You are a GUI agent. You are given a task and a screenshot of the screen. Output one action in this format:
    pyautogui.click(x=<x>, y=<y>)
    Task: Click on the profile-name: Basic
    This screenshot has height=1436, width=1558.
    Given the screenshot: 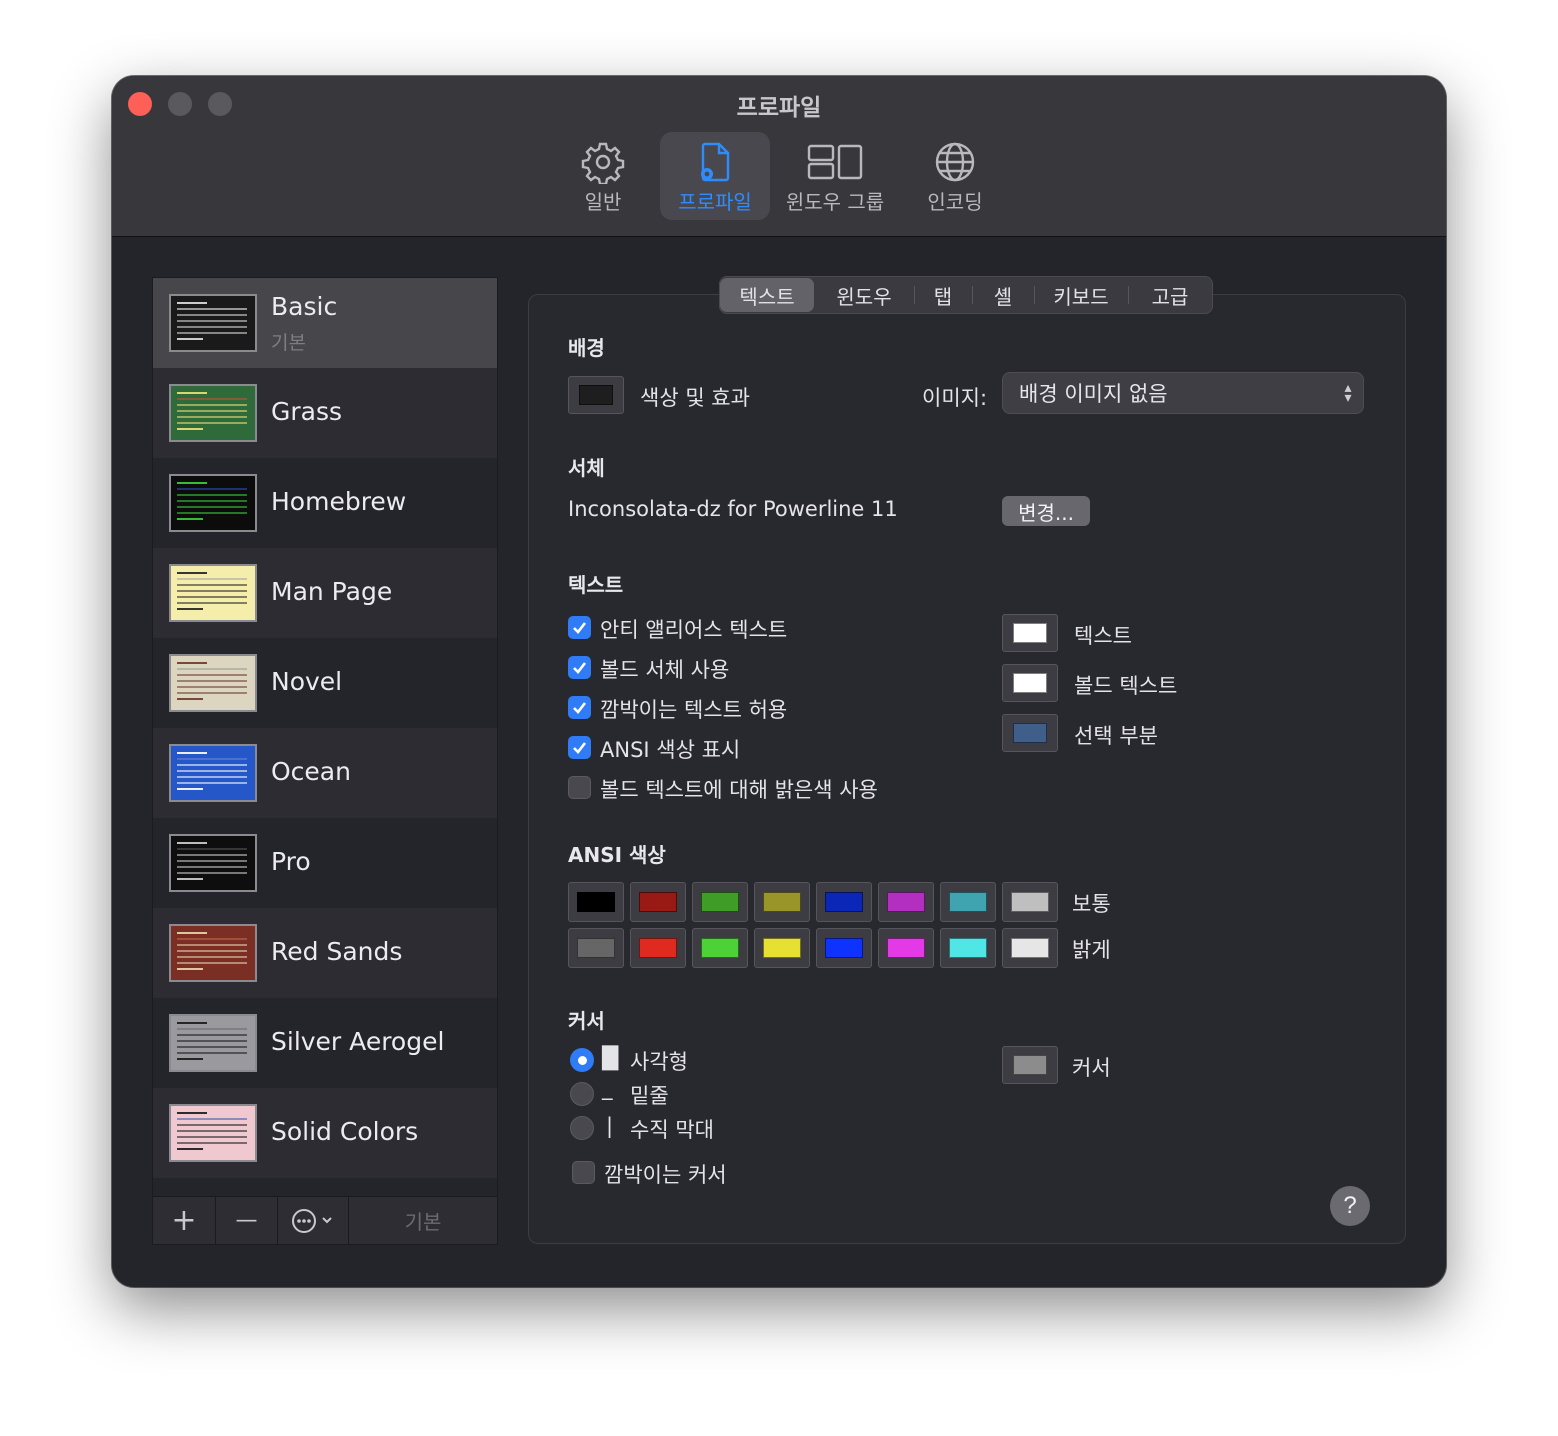 What is the action you would take?
    pyautogui.click(x=304, y=306)
    